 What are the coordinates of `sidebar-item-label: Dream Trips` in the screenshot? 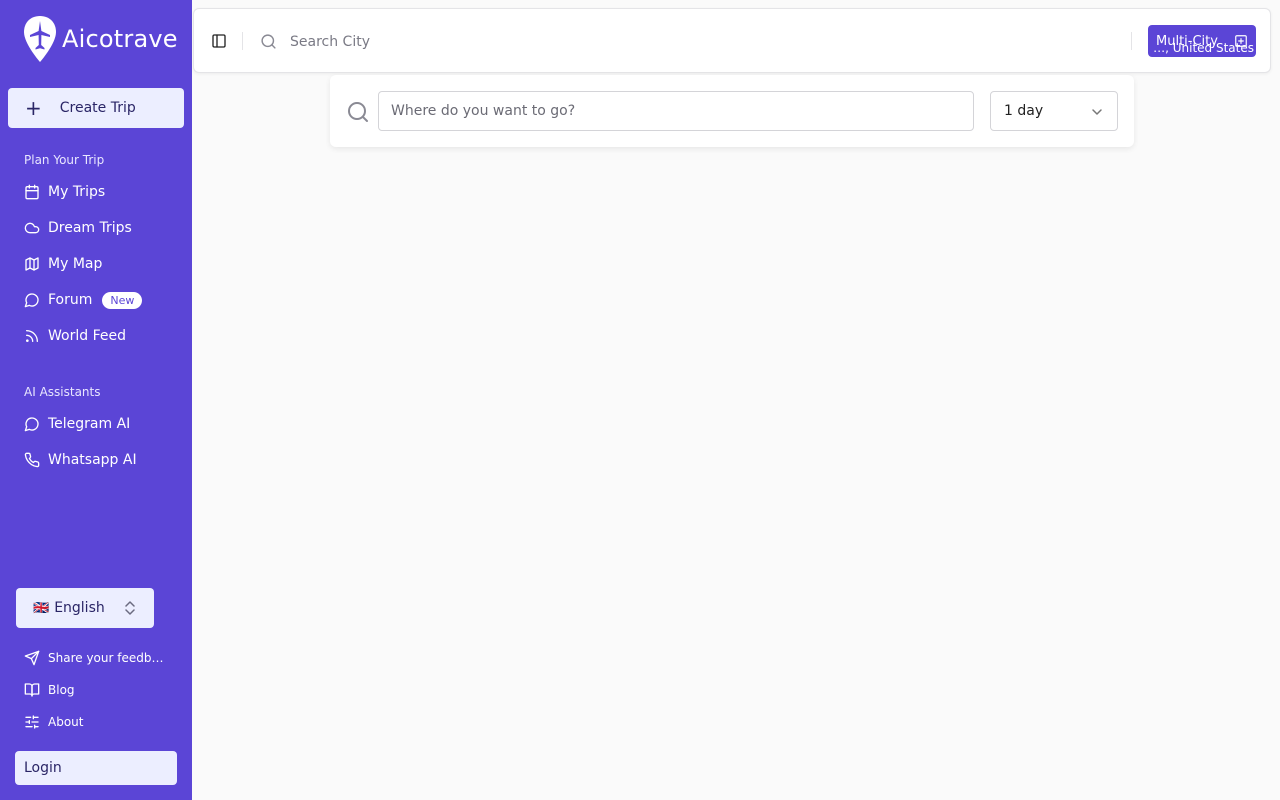 It's located at (90, 228).